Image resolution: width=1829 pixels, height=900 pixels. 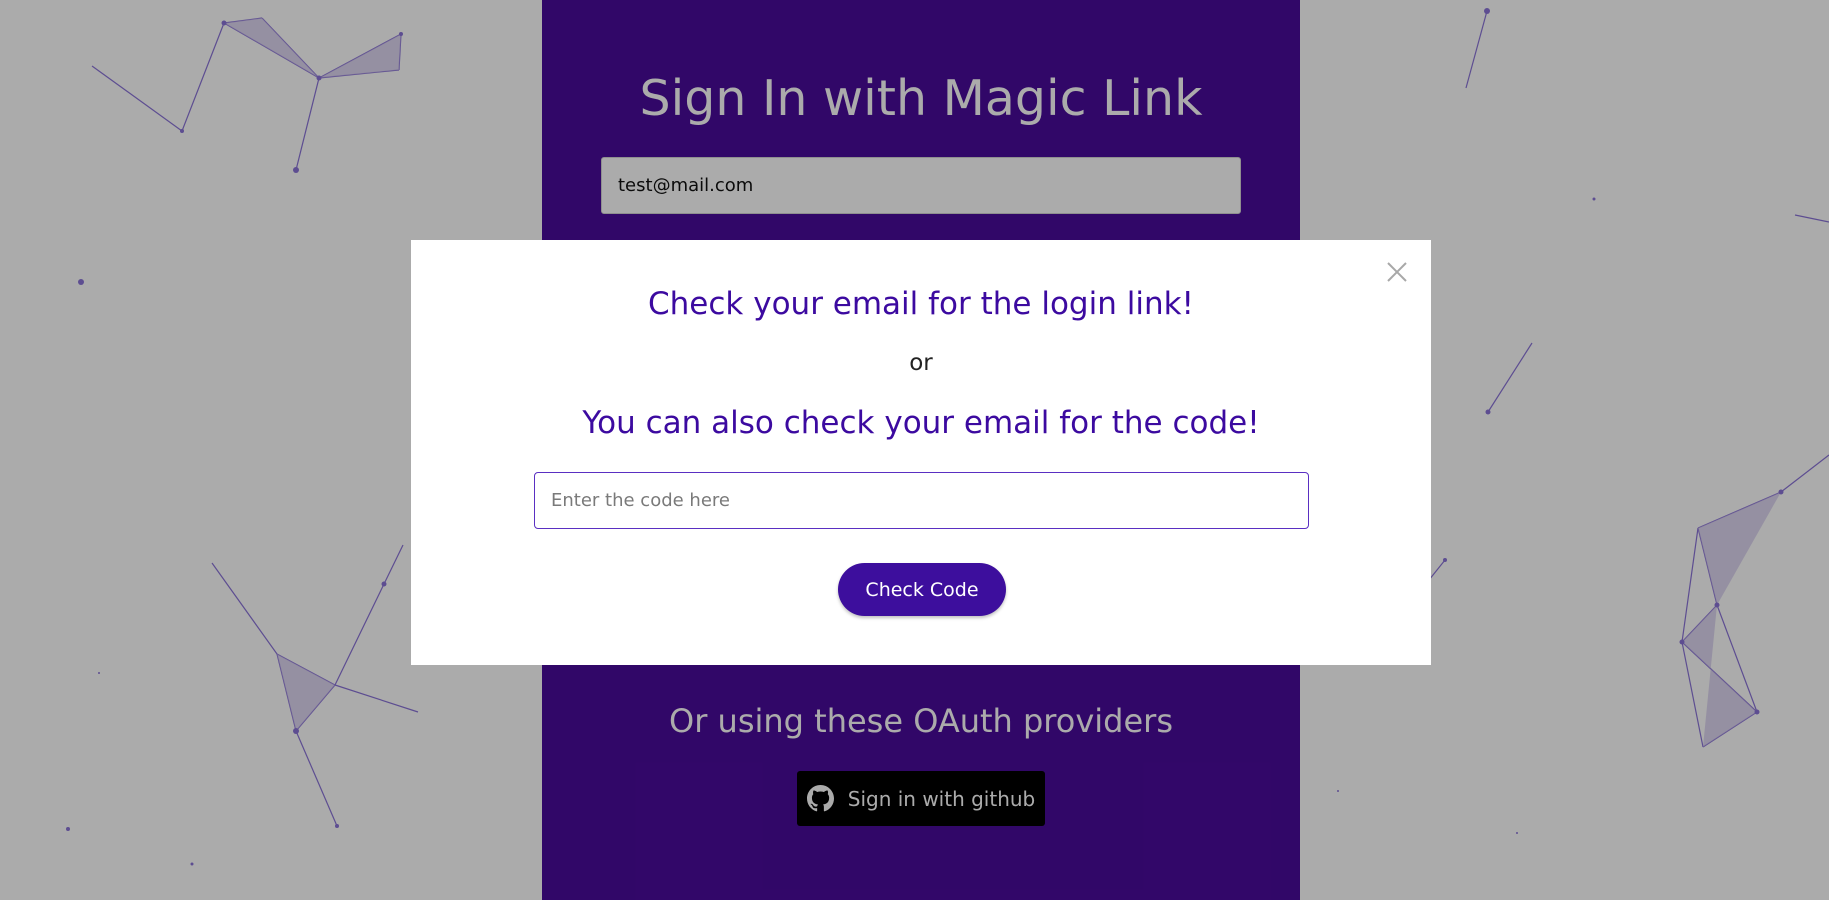 What do you see at coordinates (921, 304) in the screenshot?
I see `modal-title: Check your email for the login link!` at bounding box center [921, 304].